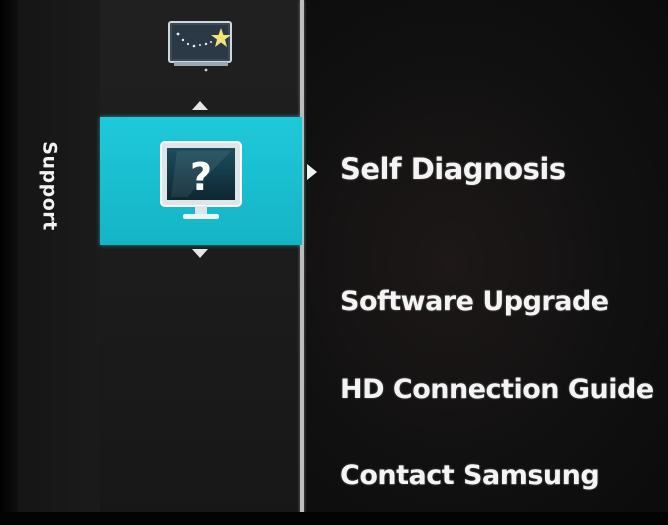 The height and width of the screenshot is (525, 668). I want to click on menu-item-software-upgrade: Software Upgrade, so click(474, 301).